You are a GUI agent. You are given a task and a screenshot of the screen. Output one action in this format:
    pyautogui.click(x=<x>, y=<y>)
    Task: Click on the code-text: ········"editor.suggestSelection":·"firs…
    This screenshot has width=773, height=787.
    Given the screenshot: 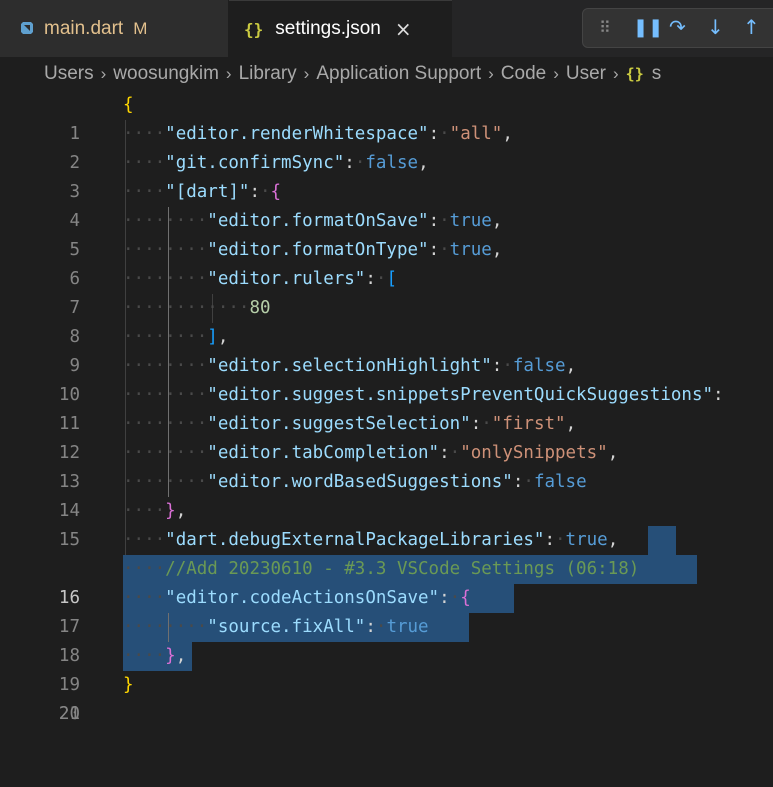 What is the action you would take?
    pyautogui.click(x=350, y=424)
    